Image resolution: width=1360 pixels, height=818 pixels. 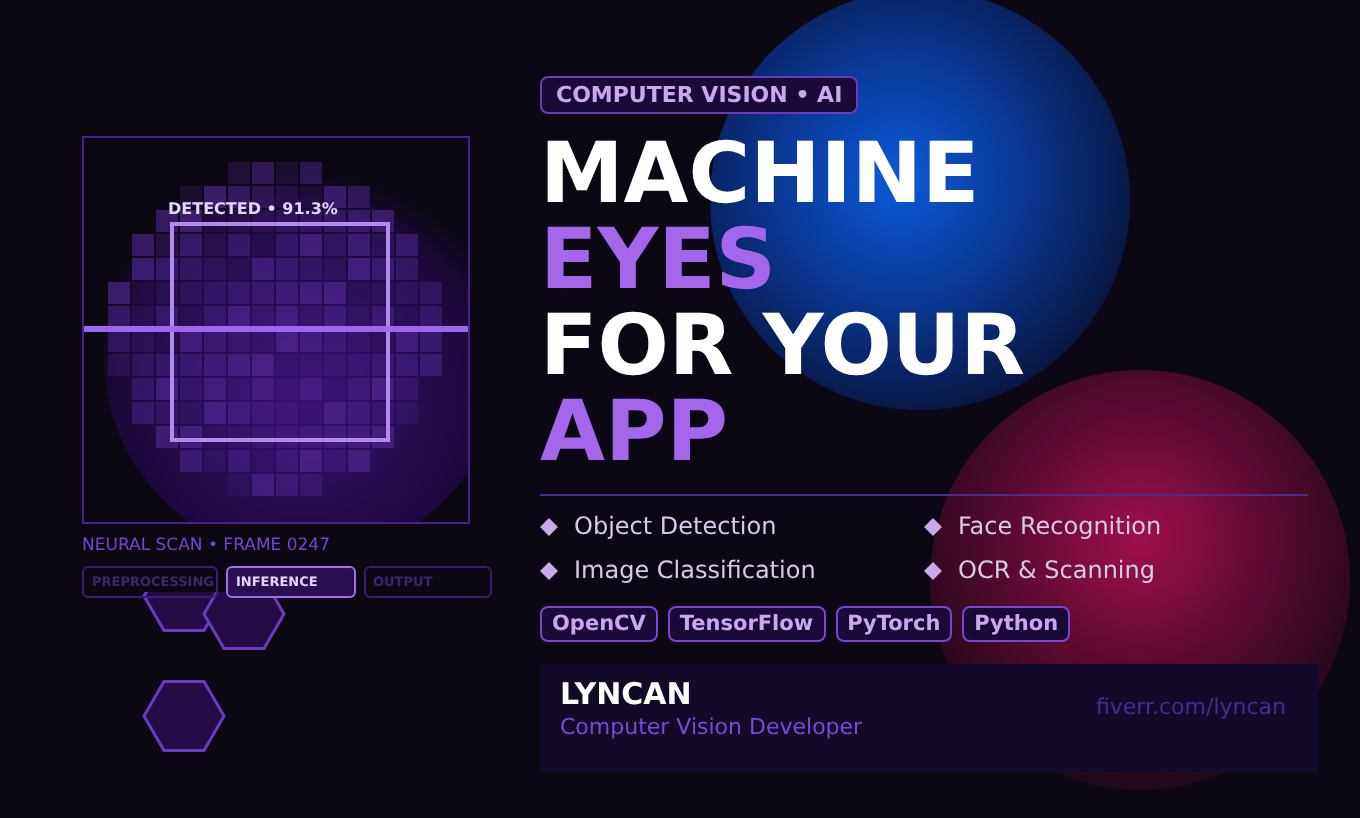 What do you see at coordinates (207, 546) in the screenshot?
I see `scan-caption: NEURAL SCAN • FRAME 0247` at bounding box center [207, 546].